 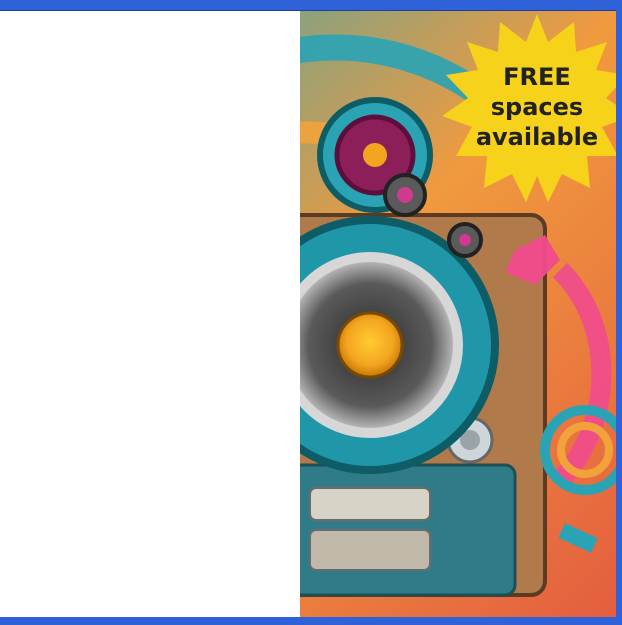 What do you see at coordinates (537, 77) in the screenshot?
I see `badge-line-1: FREE` at bounding box center [537, 77].